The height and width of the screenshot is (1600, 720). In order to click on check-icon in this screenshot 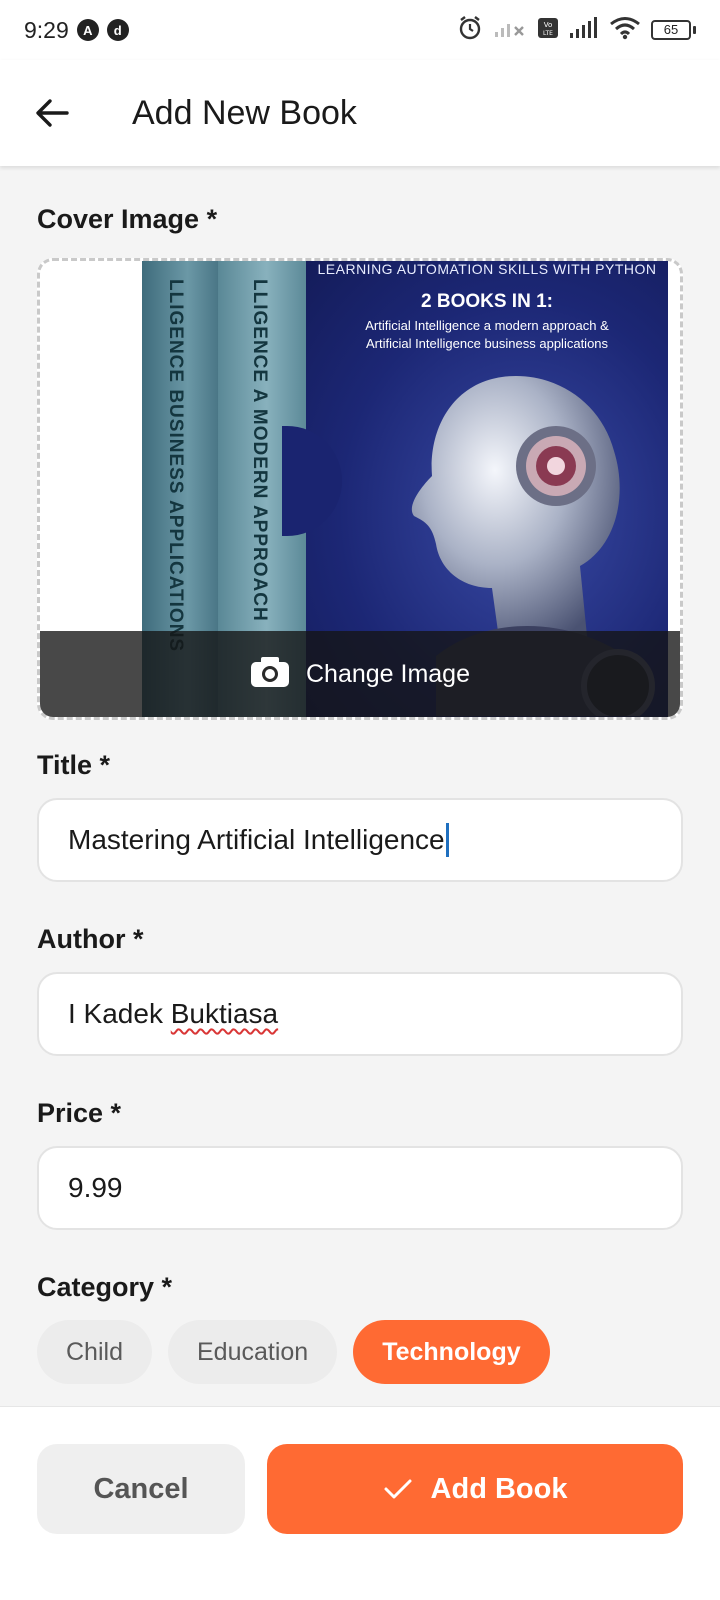, I will do `click(398, 1489)`.